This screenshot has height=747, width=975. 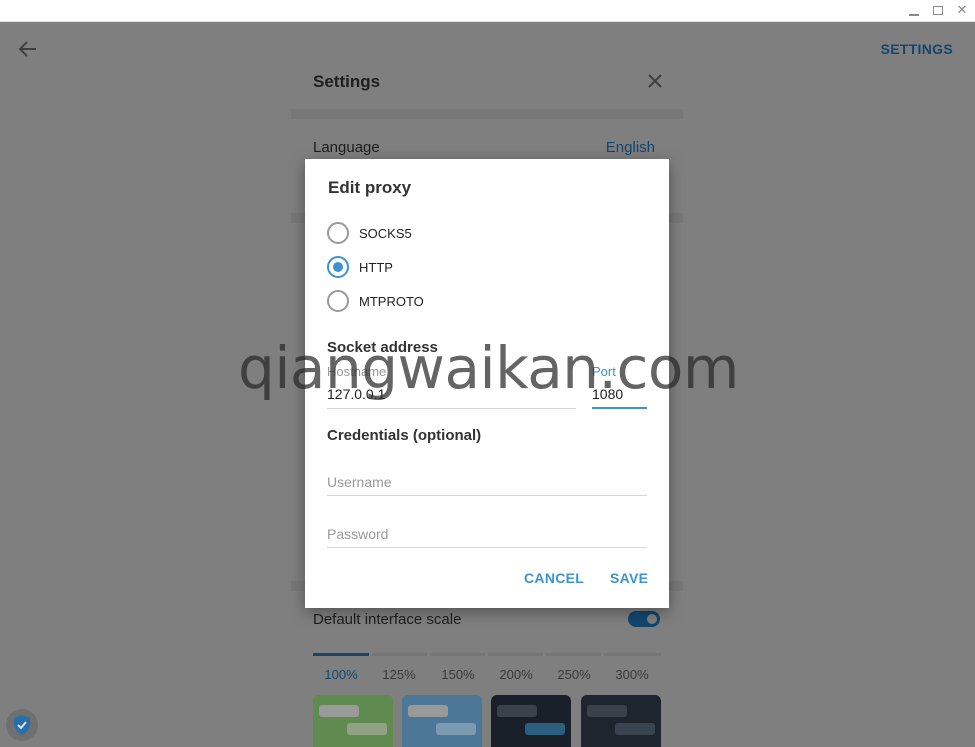 I want to click on theme-tile-dark, so click(x=531, y=721).